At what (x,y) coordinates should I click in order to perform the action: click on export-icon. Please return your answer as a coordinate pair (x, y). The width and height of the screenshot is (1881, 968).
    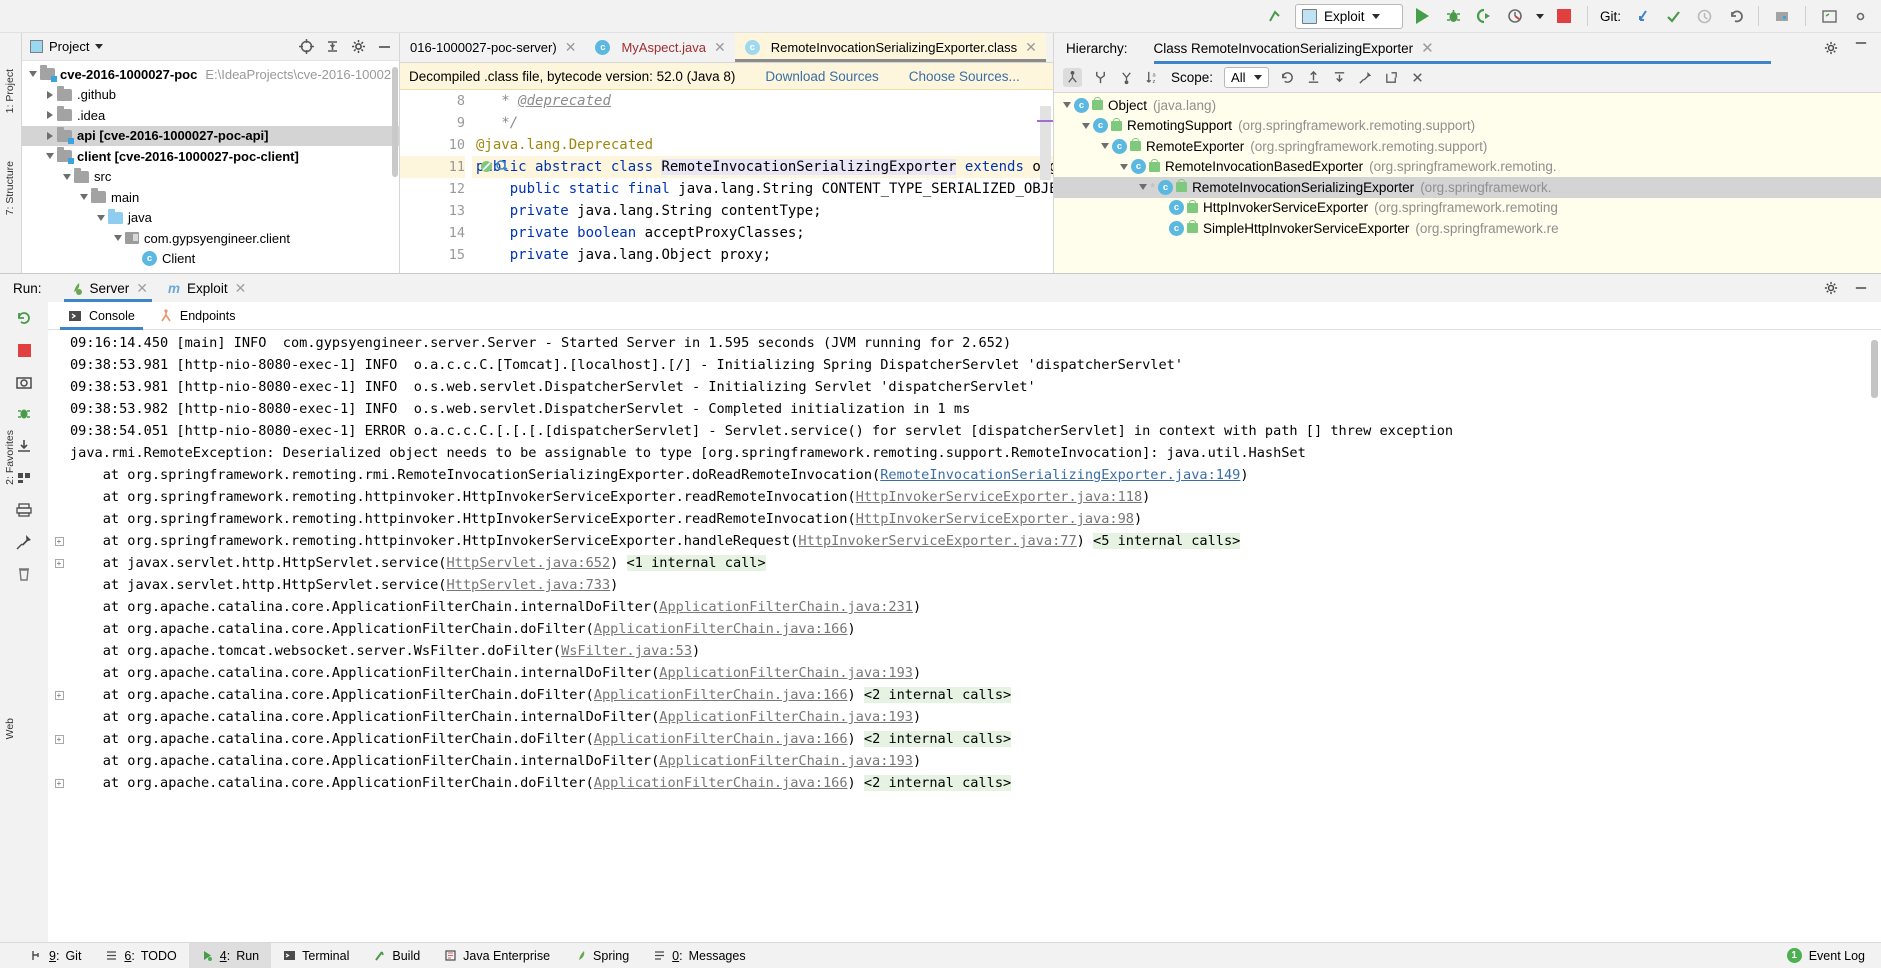
    Looking at the image, I should click on (1313, 77).